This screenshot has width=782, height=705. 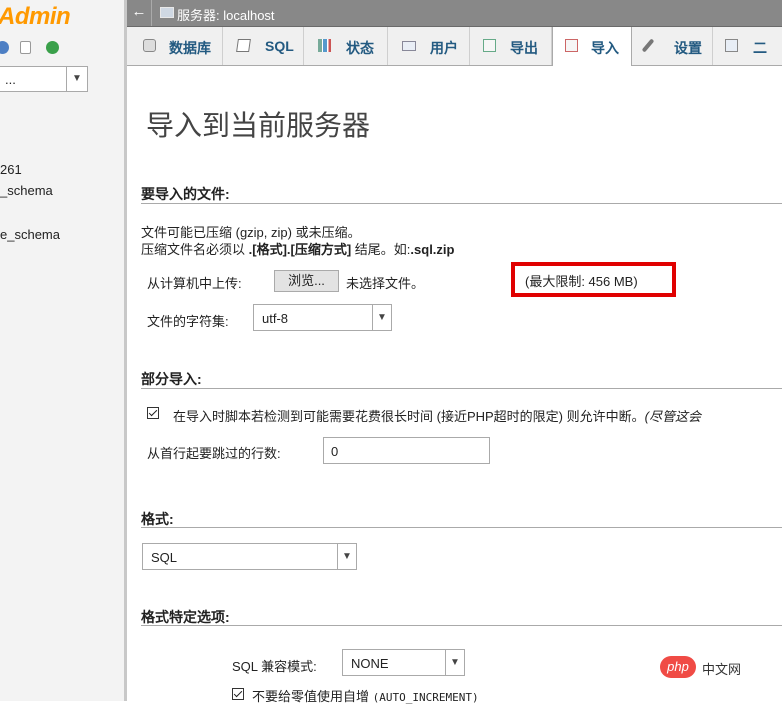 What do you see at coordinates (425, 697) in the screenshot?
I see `no-auto-value-code: (AUTO_INCREMENT)` at bounding box center [425, 697].